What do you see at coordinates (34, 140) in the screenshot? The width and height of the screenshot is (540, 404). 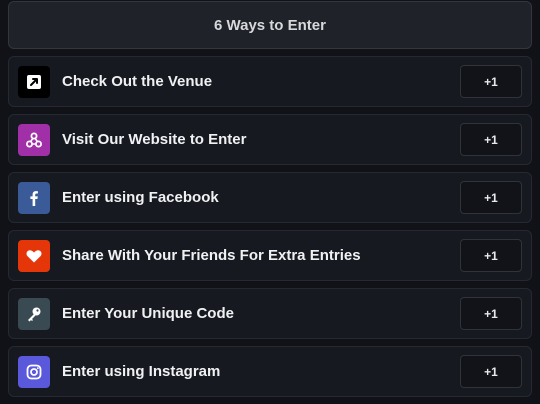 I see `webhook-icon` at bounding box center [34, 140].